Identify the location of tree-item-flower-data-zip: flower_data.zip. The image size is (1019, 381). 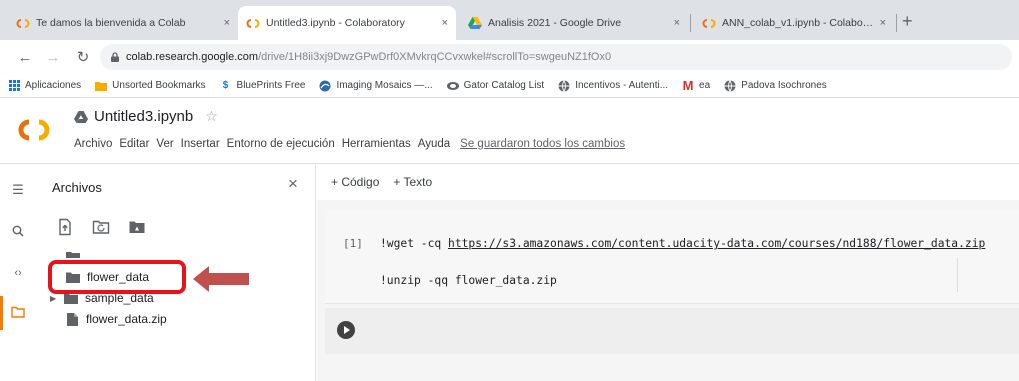
(117, 319).